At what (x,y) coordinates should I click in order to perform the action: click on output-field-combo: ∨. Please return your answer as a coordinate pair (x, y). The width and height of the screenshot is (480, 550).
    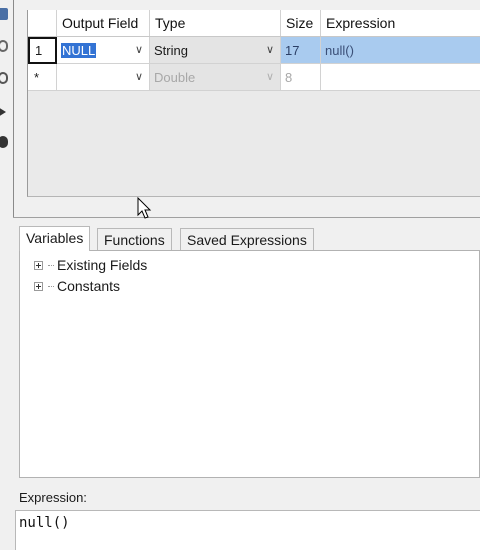
    Looking at the image, I should click on (103, 77).